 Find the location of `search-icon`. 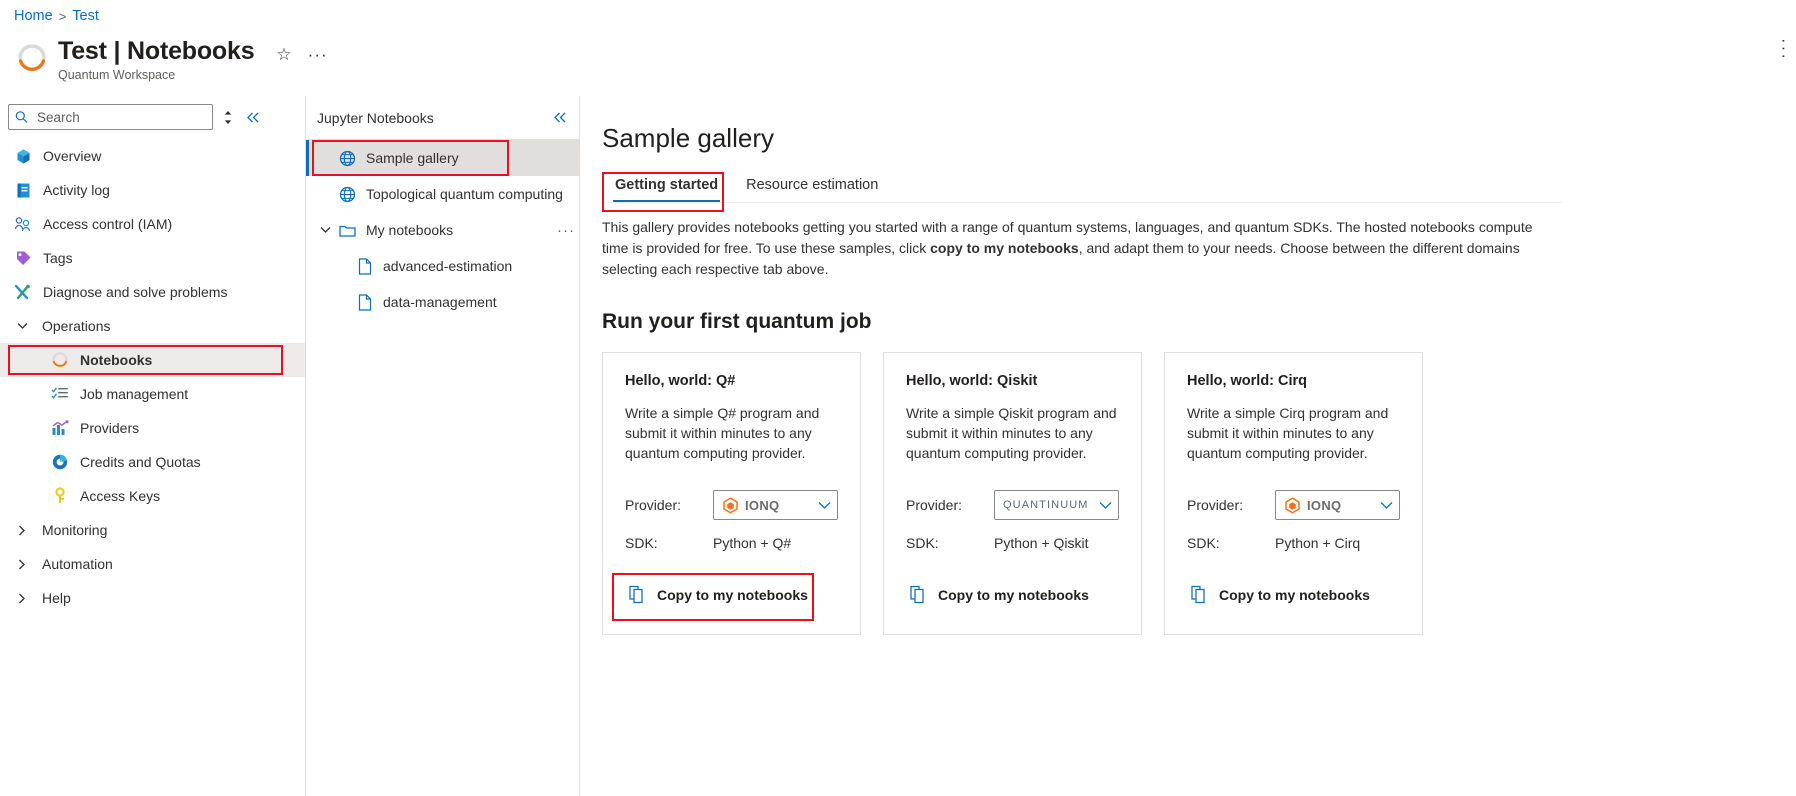

search-icon is located at coordinates (21, 117).